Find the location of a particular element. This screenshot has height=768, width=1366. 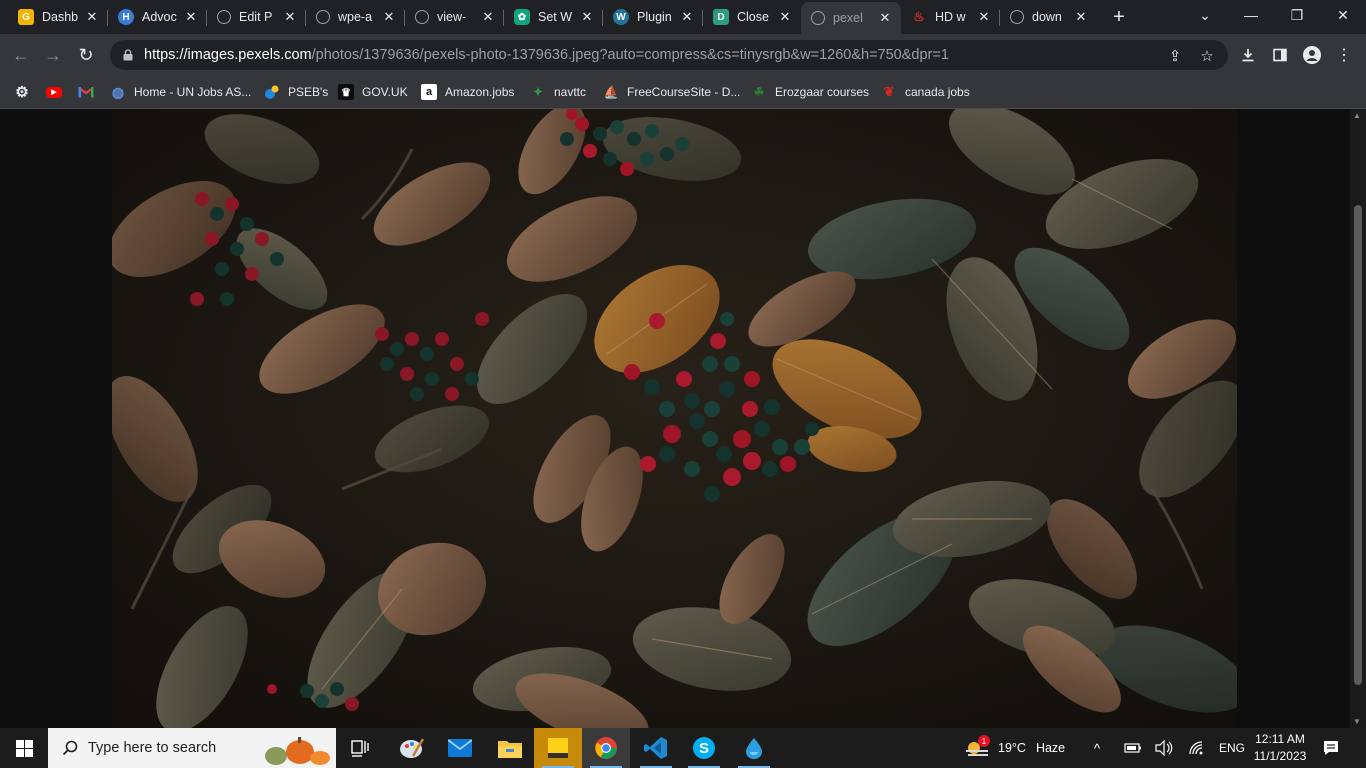

scroll-down-icon: ▼ is located at coordinates (1357, 721).